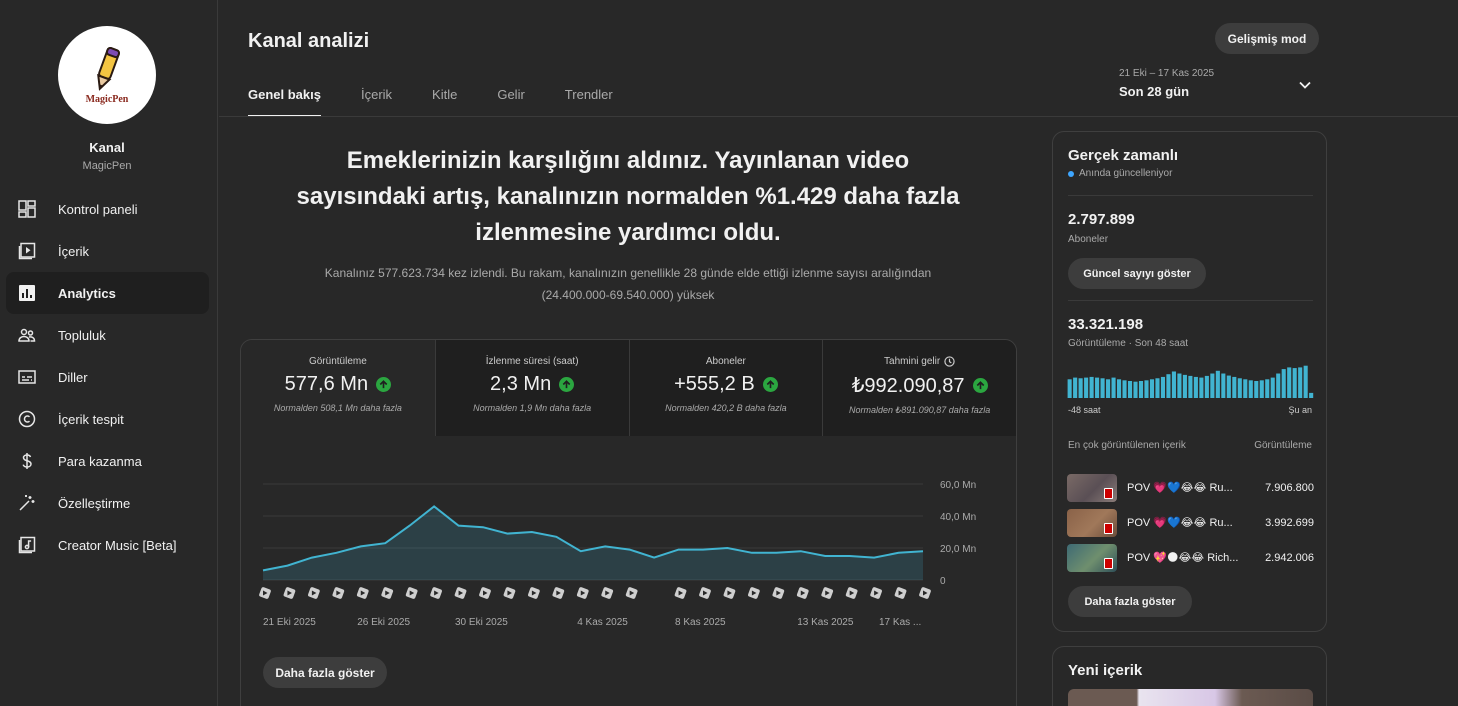 The width and height of the screenshot is (1458, 706). I want to click on show-live-count-button: Güncel sayıyı göster, so click(1137, 273).